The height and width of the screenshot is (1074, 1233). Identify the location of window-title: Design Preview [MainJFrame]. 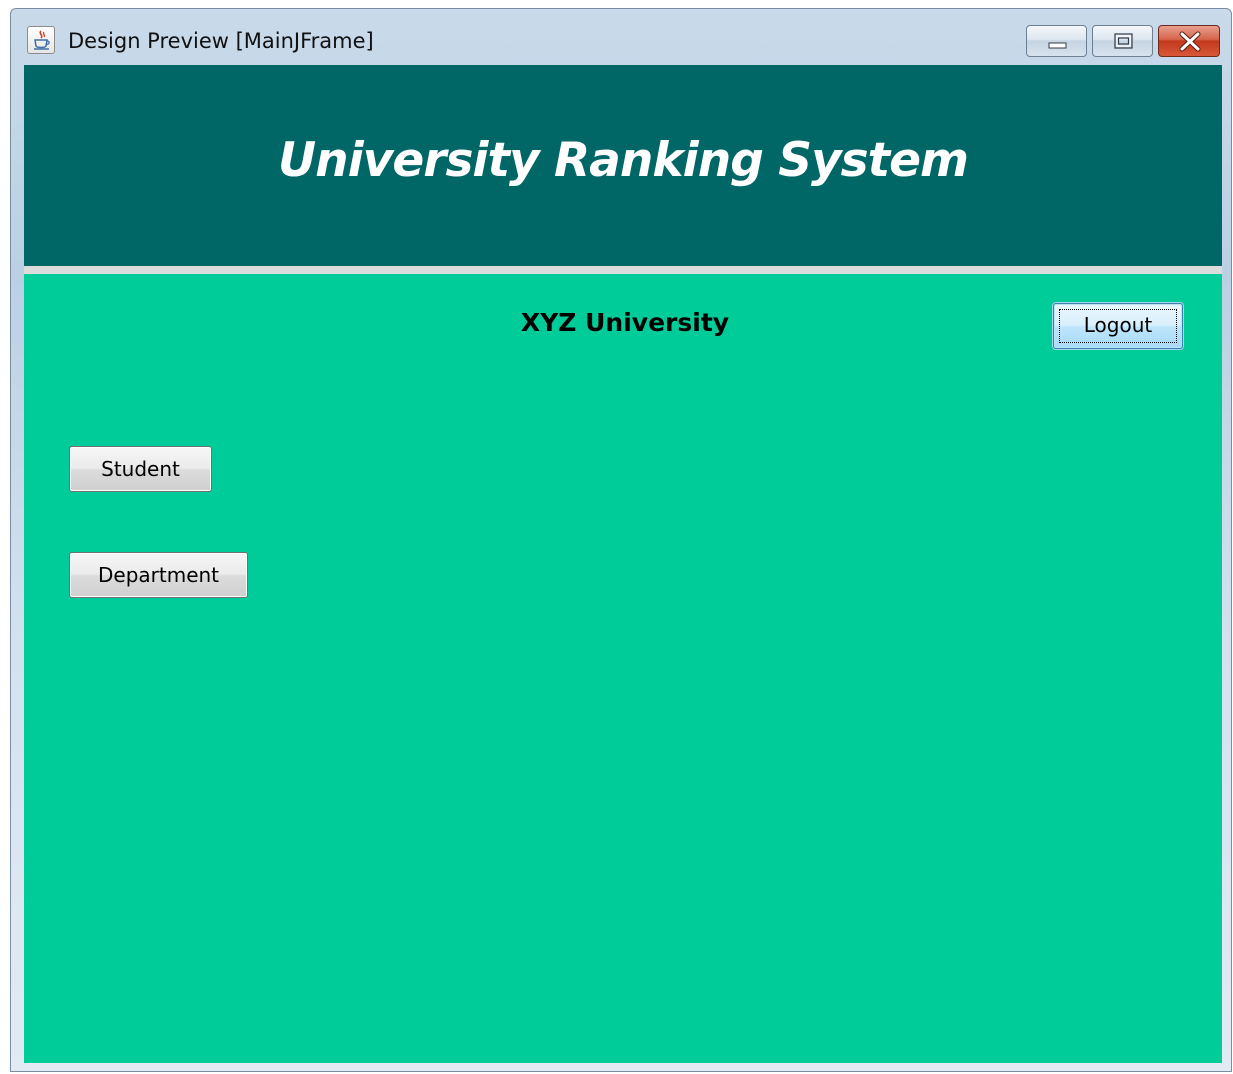
(221, 41).